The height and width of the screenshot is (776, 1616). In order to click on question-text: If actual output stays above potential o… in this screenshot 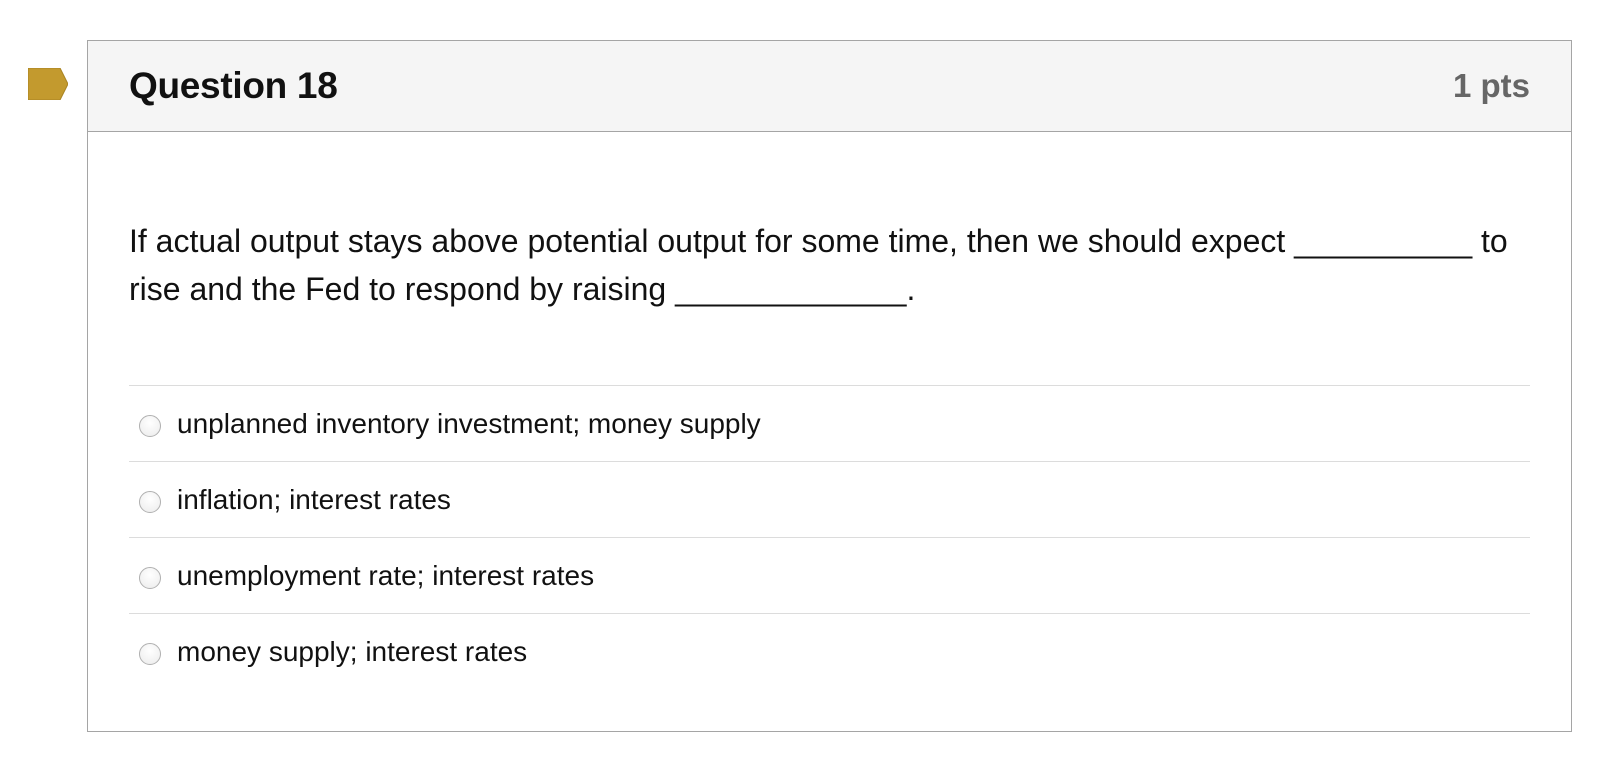, I will do `click(818, 265)`.